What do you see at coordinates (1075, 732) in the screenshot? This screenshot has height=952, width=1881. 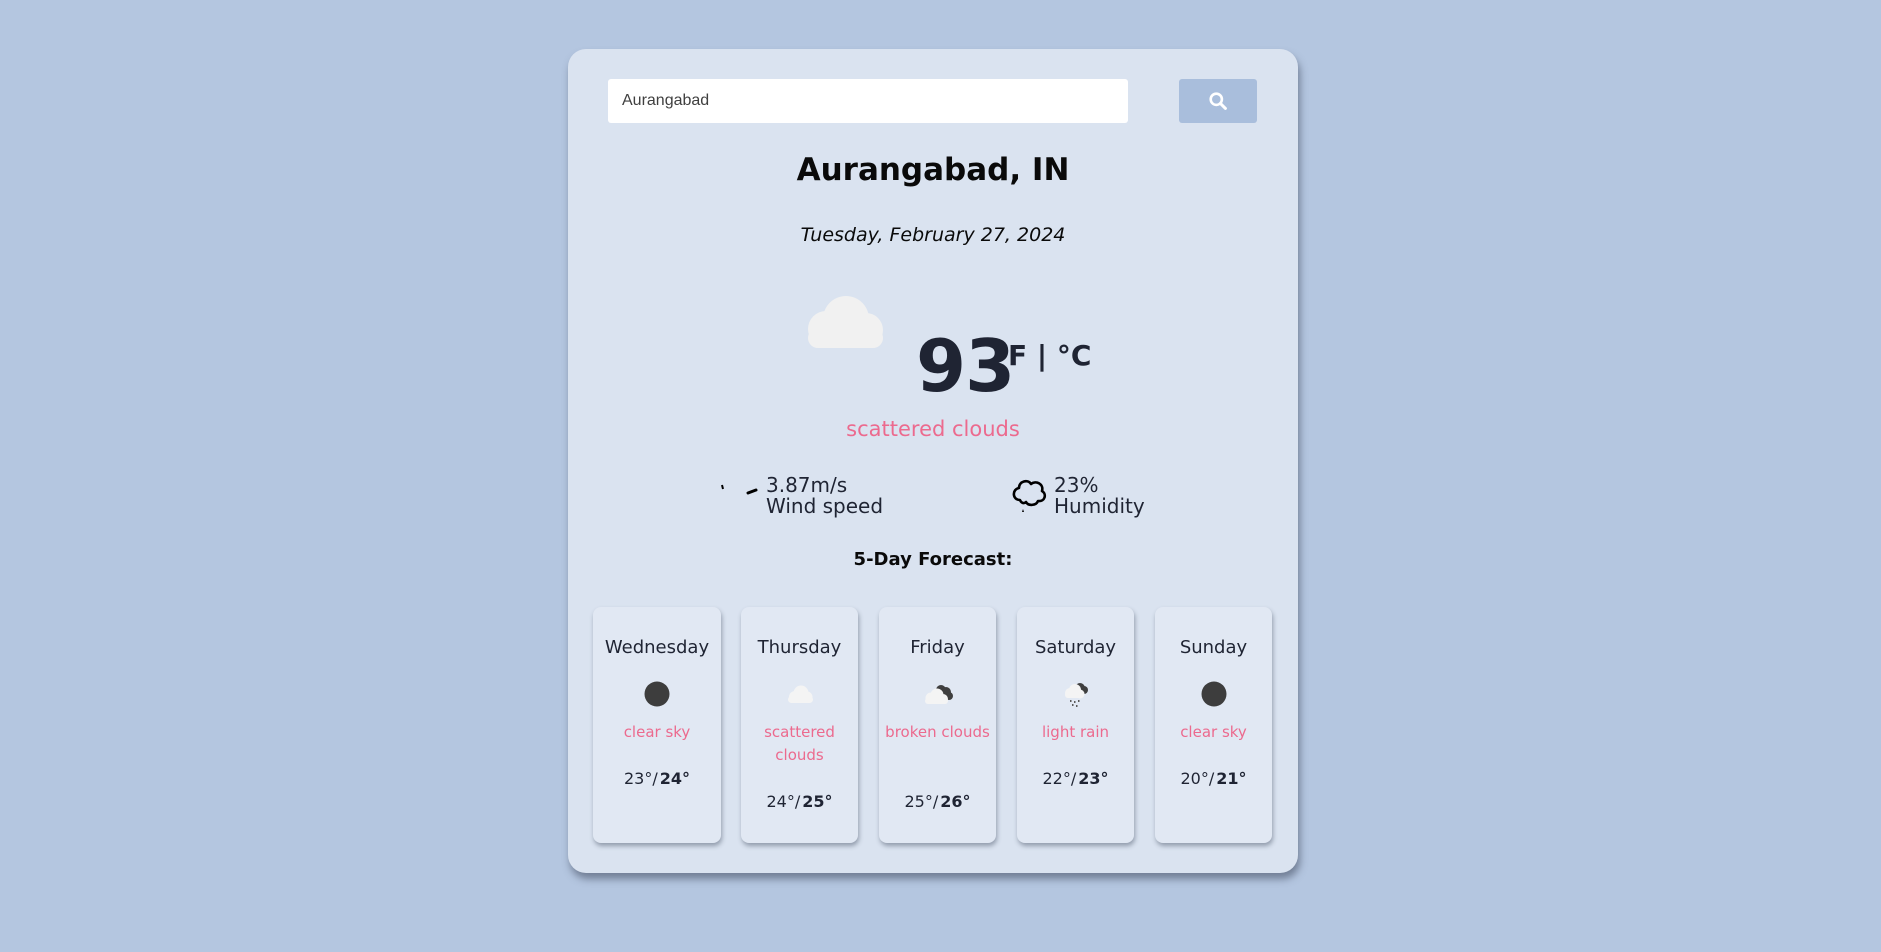 I see `forecast-day-description: light rain` at bounding box center [1075, 732].